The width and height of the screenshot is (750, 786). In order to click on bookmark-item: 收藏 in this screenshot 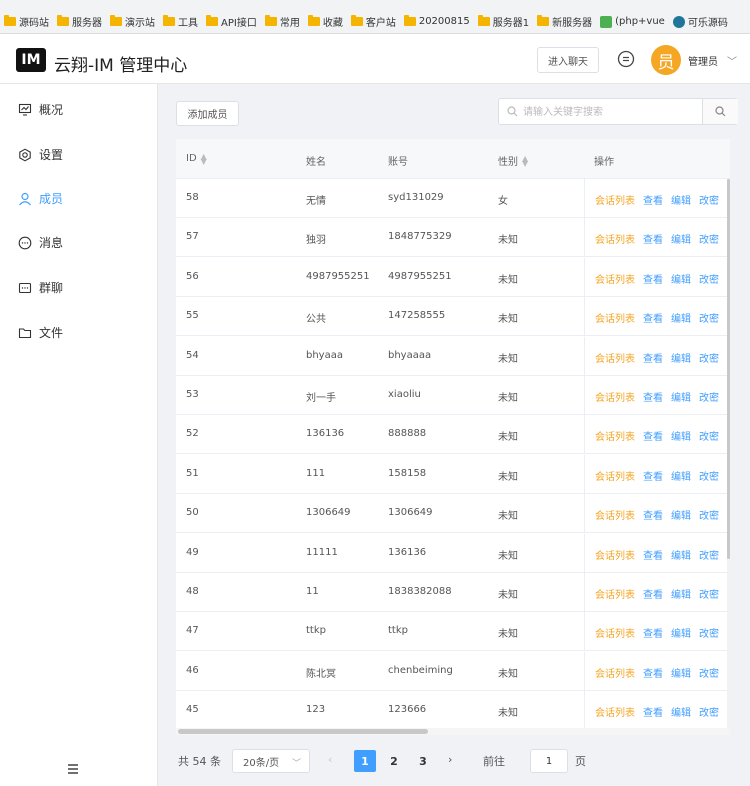, I will do `click(325, 21)`.